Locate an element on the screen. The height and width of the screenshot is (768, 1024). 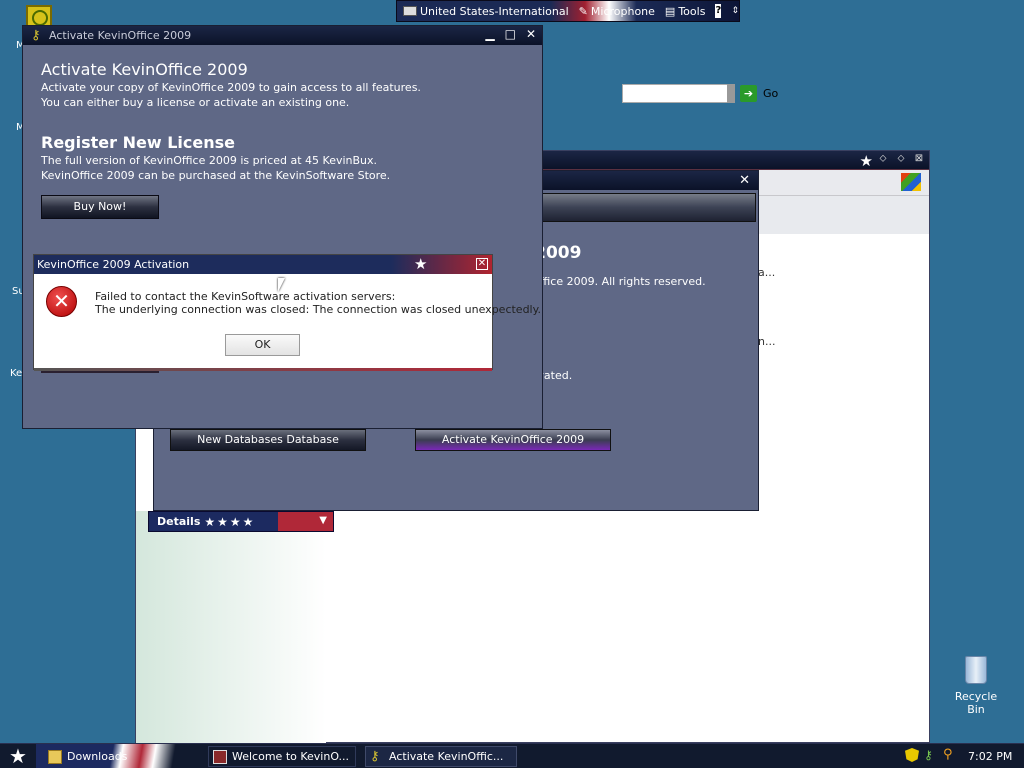
sidebar-gradient is located at coordinates (231, 627).